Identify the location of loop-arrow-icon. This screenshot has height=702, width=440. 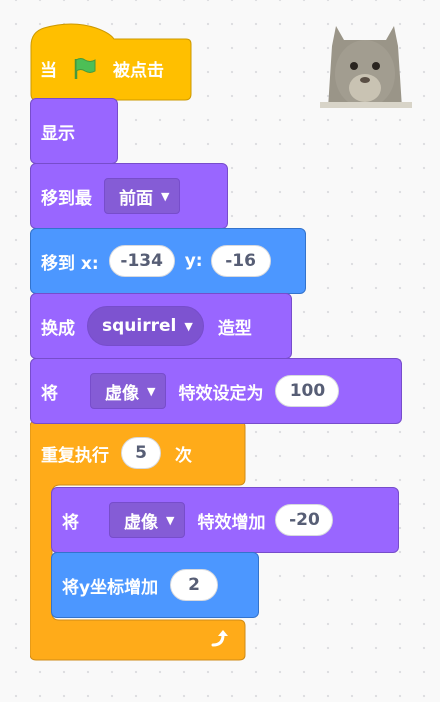
(220, 638).